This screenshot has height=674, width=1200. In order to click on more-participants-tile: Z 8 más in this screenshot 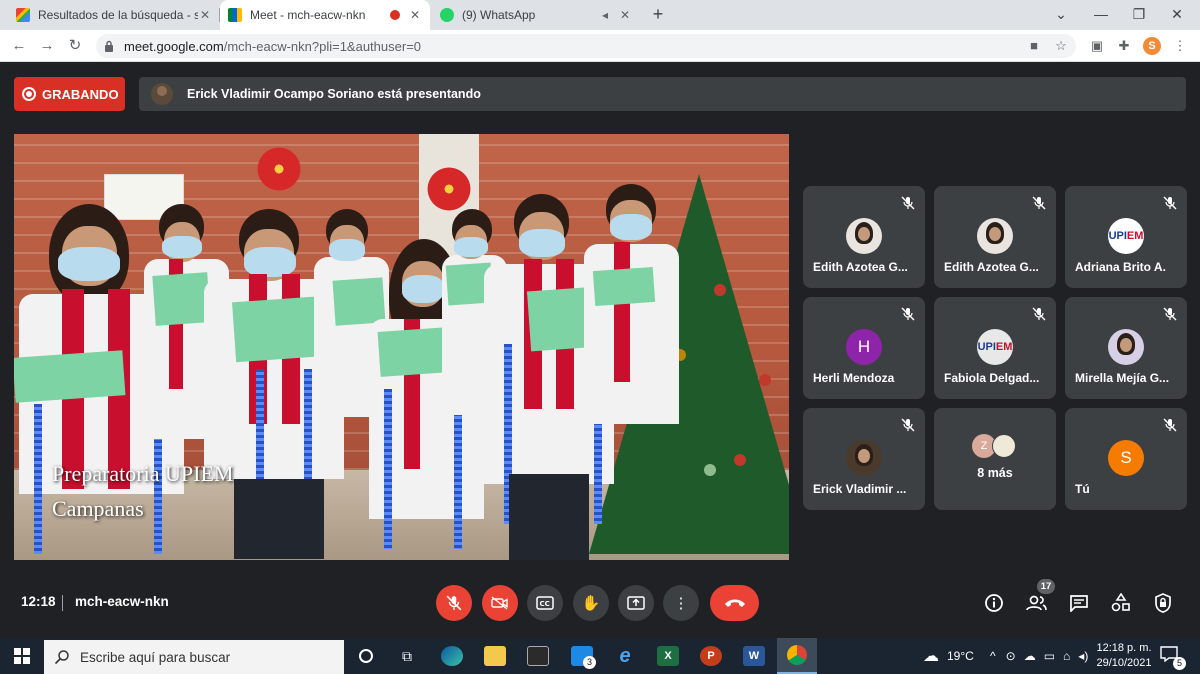, I will do `click(995, 459)`.